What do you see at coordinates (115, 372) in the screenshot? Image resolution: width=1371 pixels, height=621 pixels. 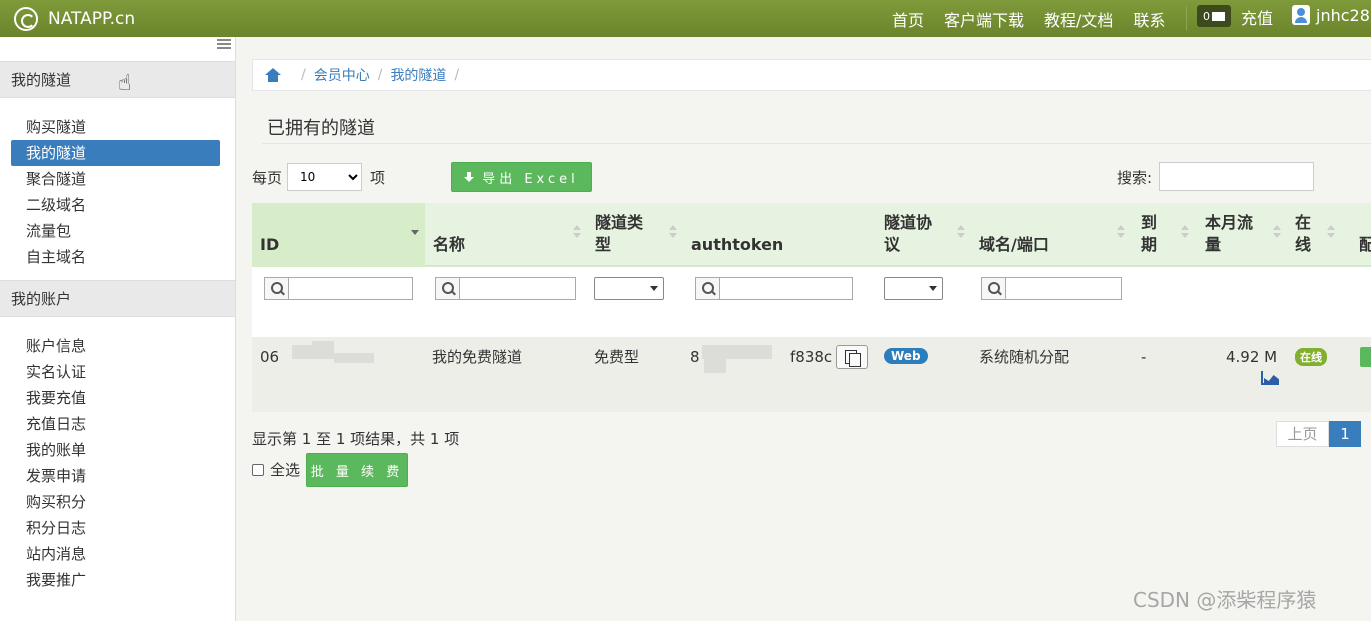 I see `sidebar-item-real-name: 实名认证` at bounding box center [115, 372].